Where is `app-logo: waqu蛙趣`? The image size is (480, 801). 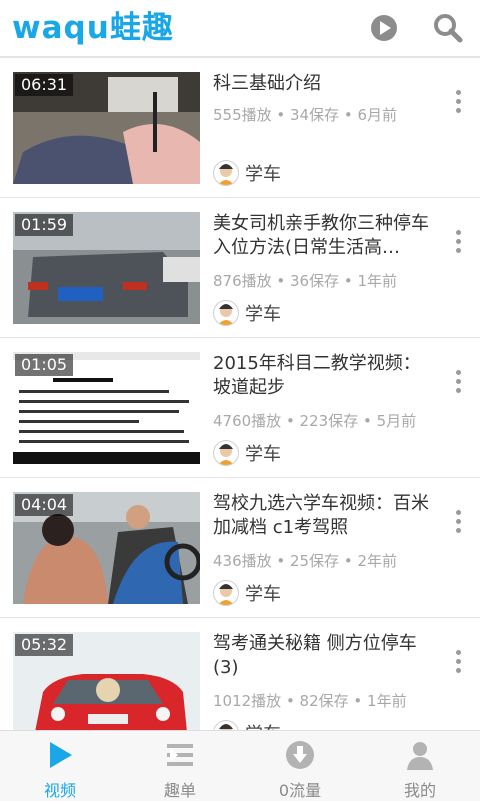 app-logo: waqu蛙趣 is located at coordinates (93, 28).